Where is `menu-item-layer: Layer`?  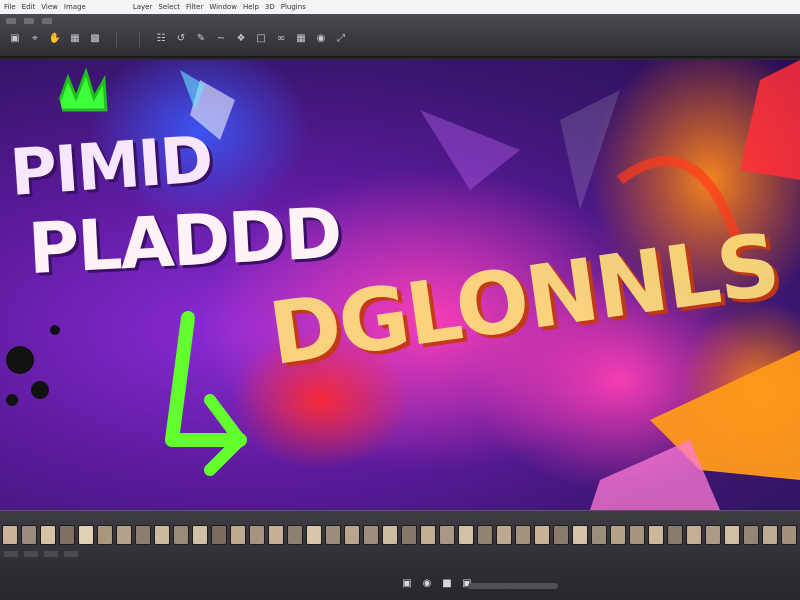
menu-item-layer: Layer is located at coordinates (143, 7).